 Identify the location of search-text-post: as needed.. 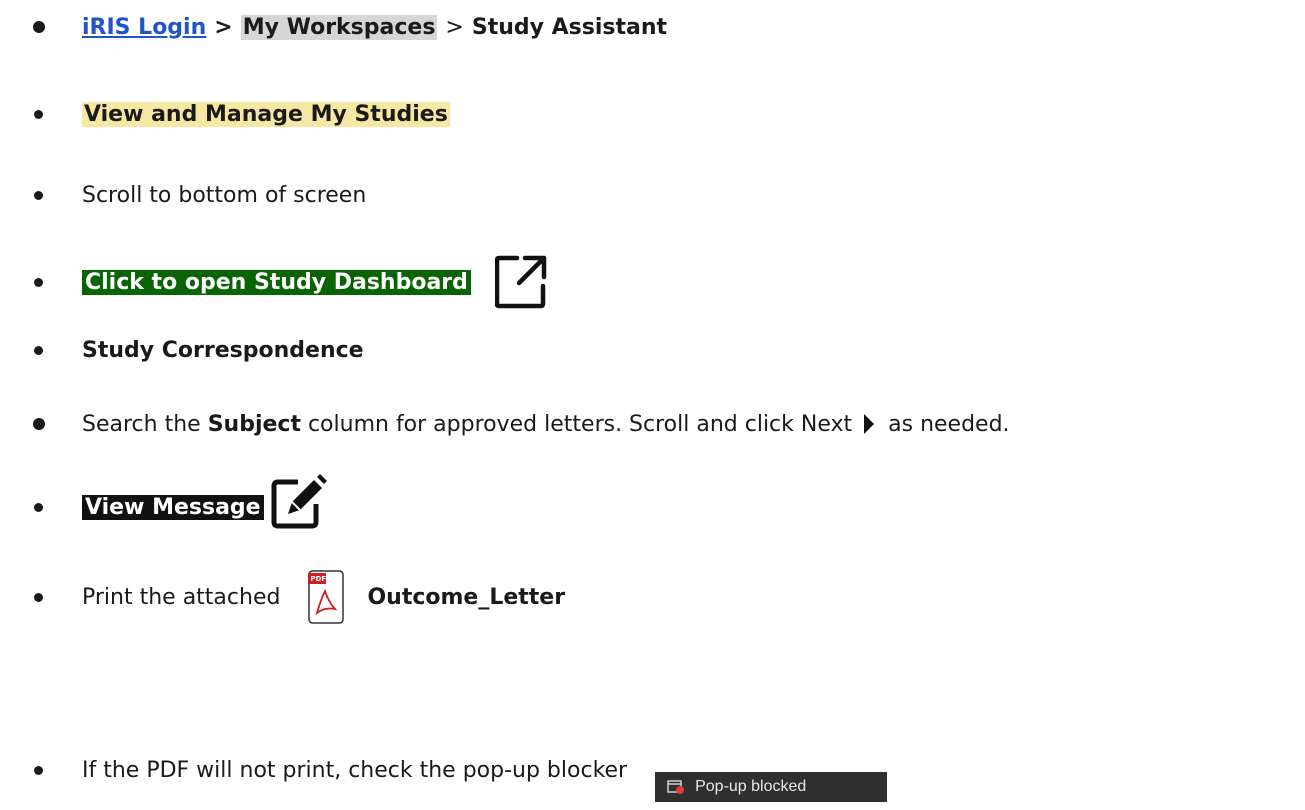
(945, 424).